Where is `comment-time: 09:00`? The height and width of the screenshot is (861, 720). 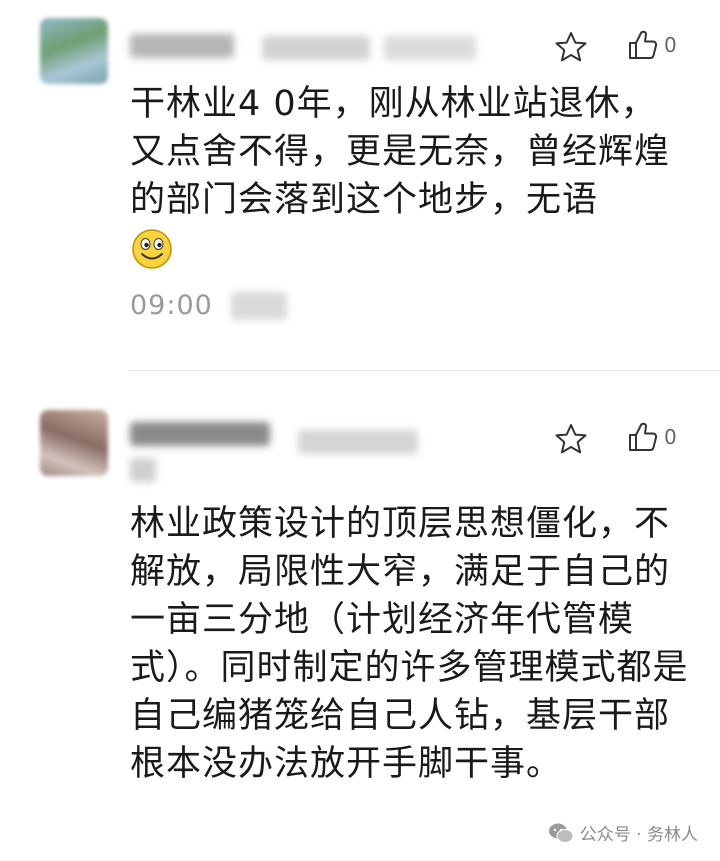
comment-time: 09:00 is located at coordinates (171, 305).